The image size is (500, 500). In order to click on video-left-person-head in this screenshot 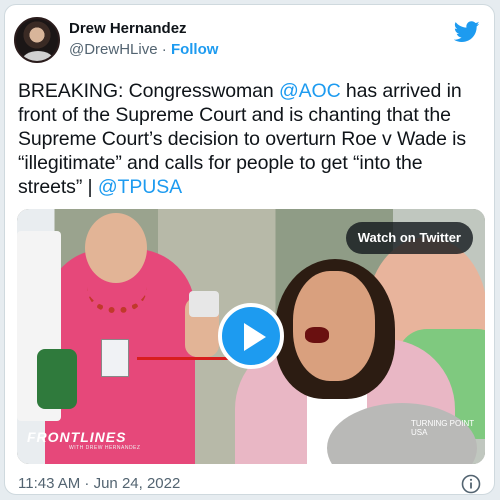, I will do `click(116, 248)`.